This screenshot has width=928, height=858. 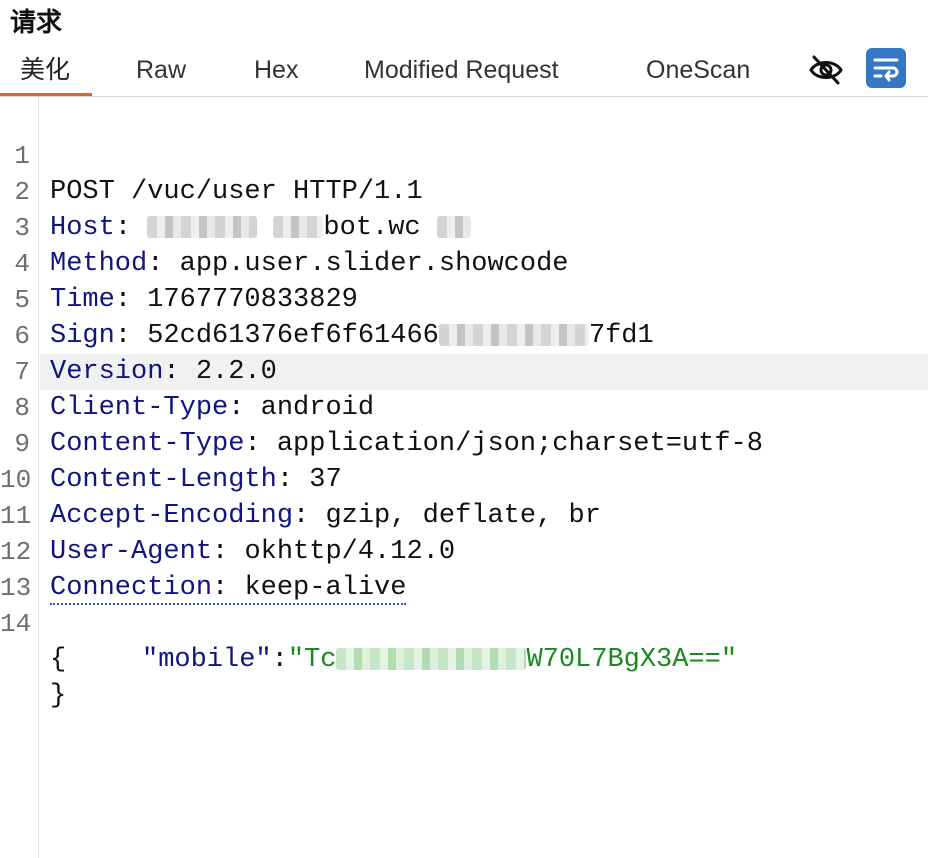 I want to click on tab-modified-request: Modified Request, so click(x=461, y=71).